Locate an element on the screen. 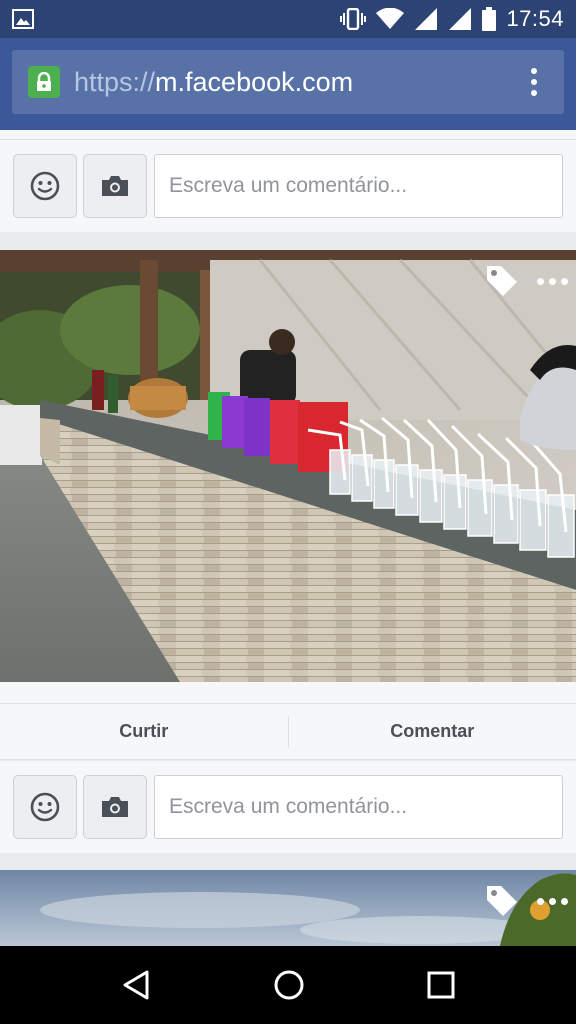  post-actions: Curtir Comentar is located at coordinates (288, 732).